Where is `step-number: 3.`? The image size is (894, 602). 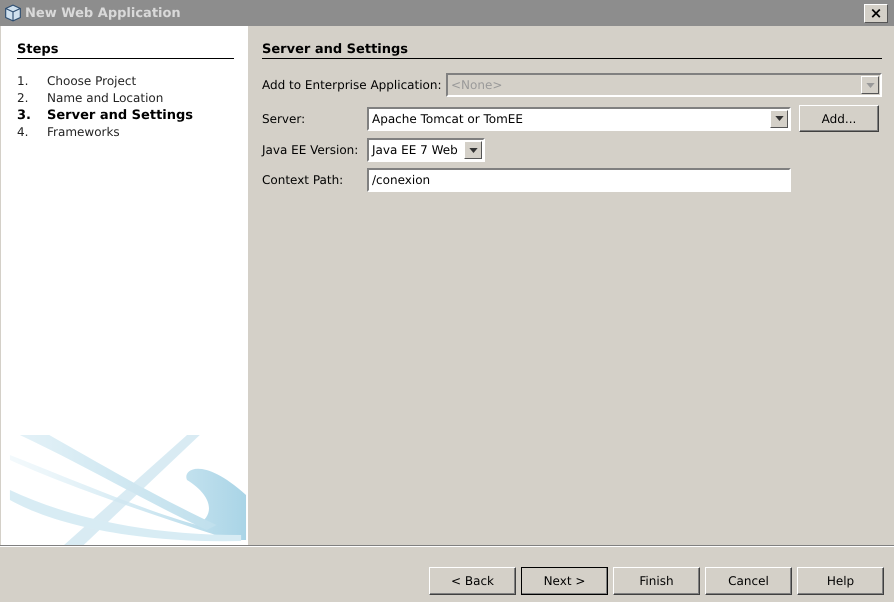 step-number: 3. is located at coordinates (24, 115).